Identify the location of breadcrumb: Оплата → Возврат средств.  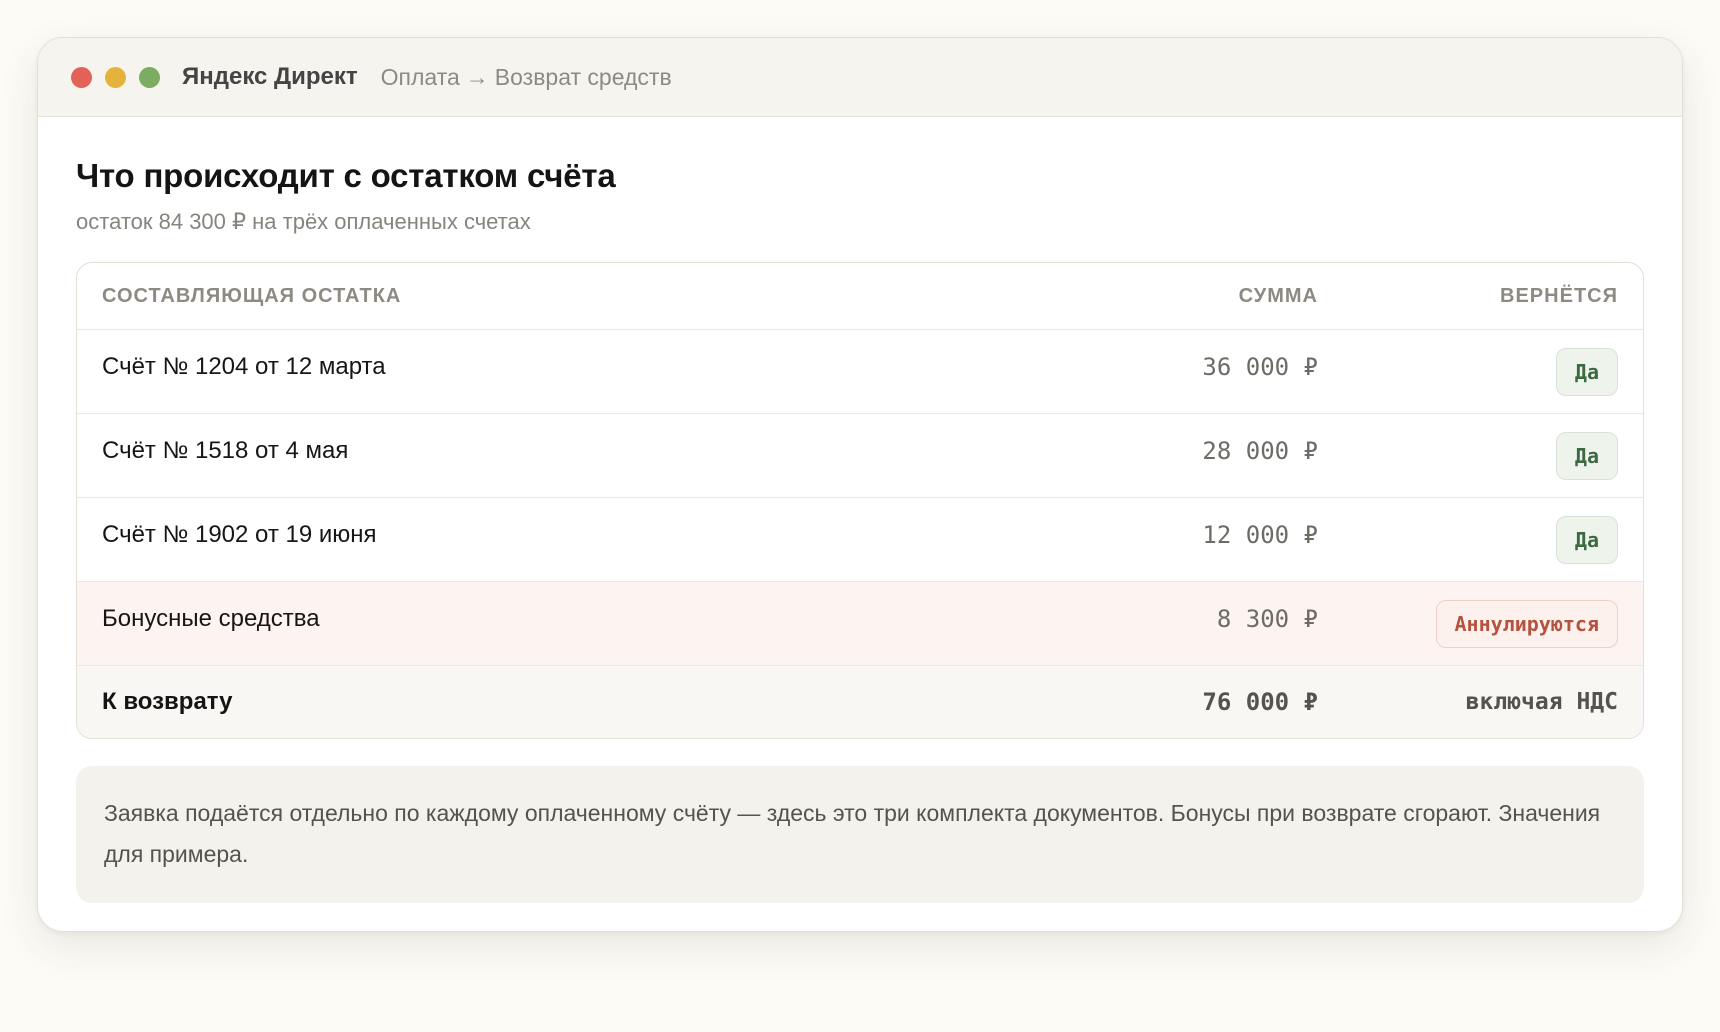
(526, 77).